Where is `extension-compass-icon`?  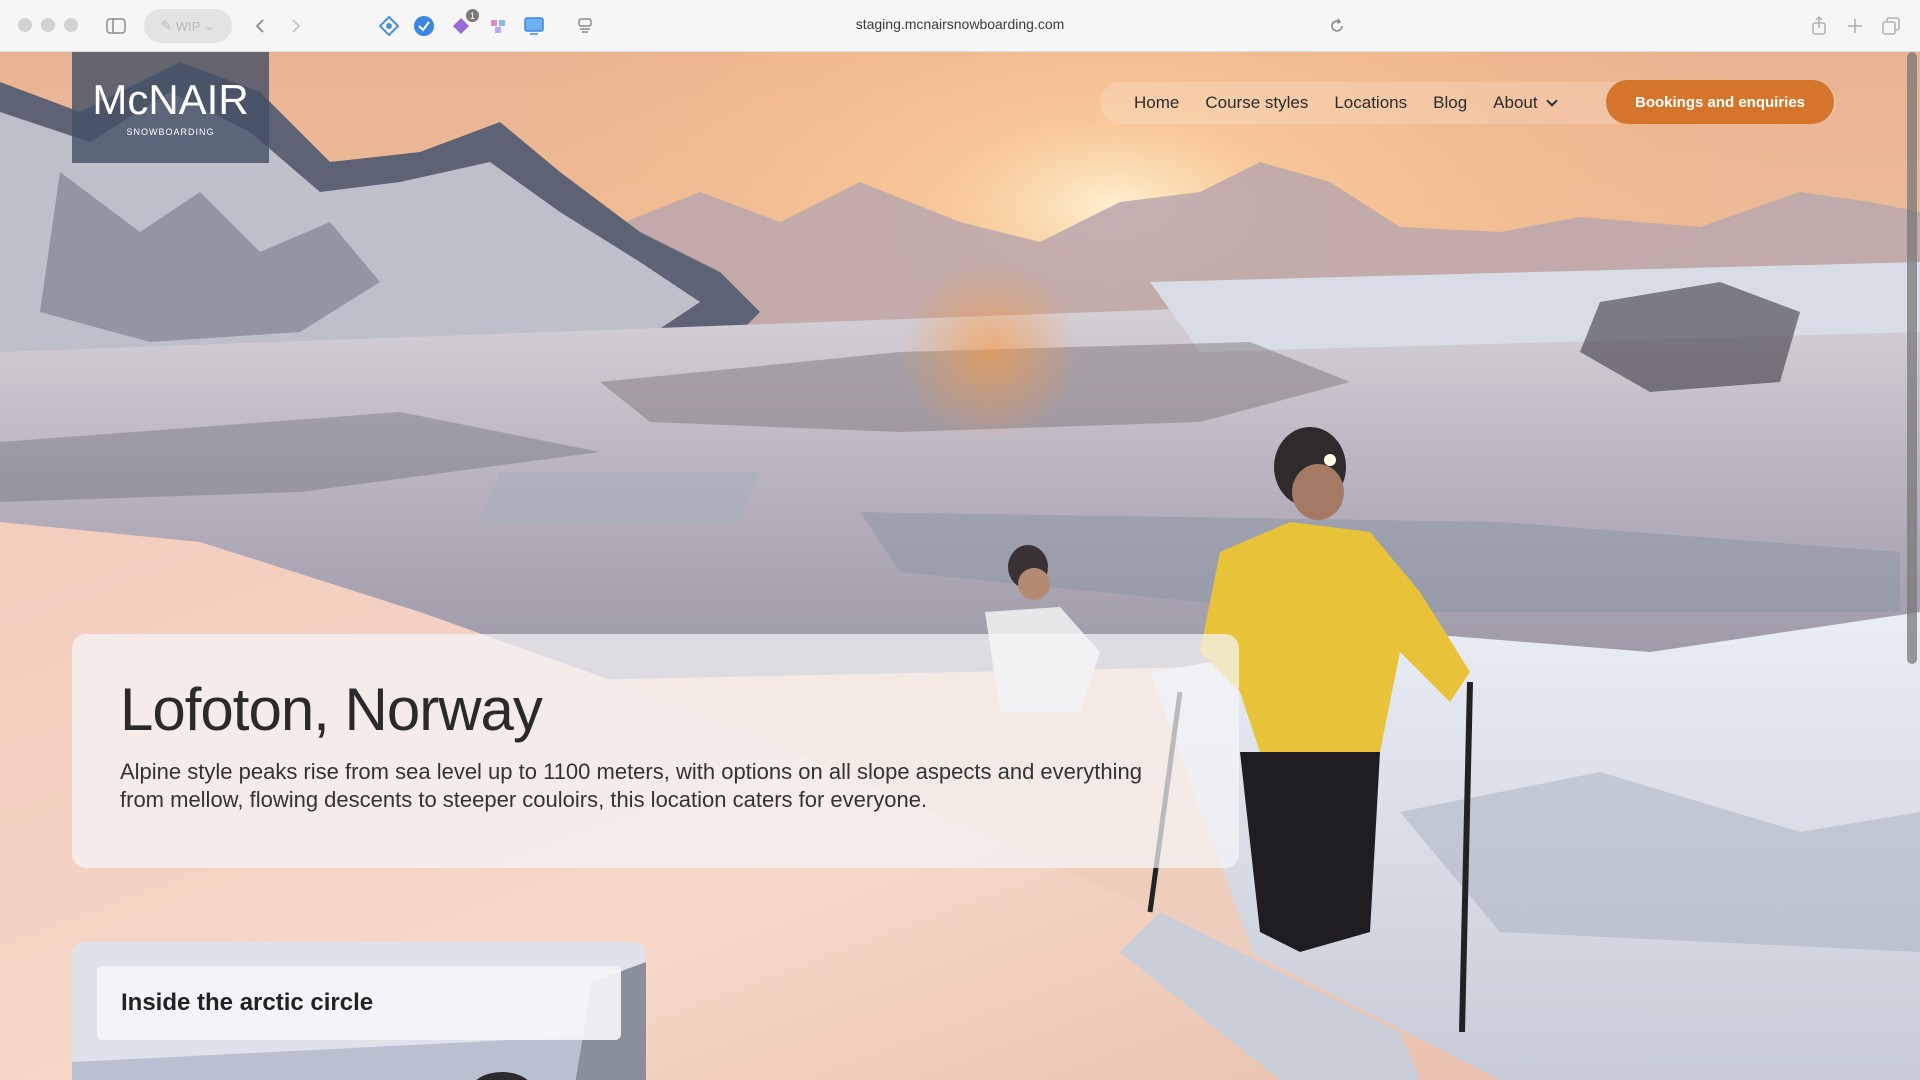
extension-compass-icon is located at coordinates (389, 26).